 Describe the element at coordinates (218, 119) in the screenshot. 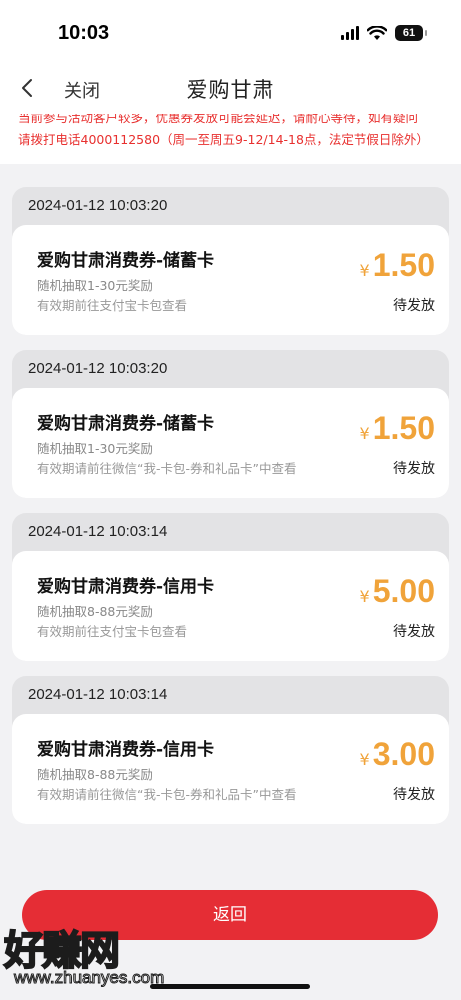

I see `notice-line-1: 当前参与活动客户较多，优惠券发放可能会延迟，请耐心等待，如有疑问` at that location.